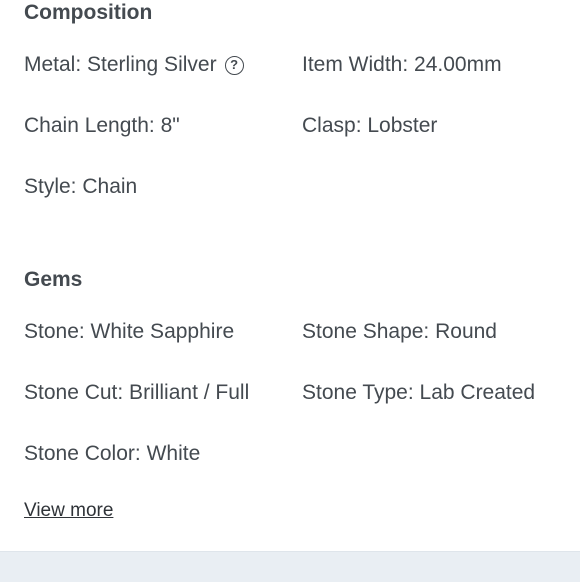 This screenshot has height=582, width=580. I want to click on help-question-icon: ?, so click(234, 65).